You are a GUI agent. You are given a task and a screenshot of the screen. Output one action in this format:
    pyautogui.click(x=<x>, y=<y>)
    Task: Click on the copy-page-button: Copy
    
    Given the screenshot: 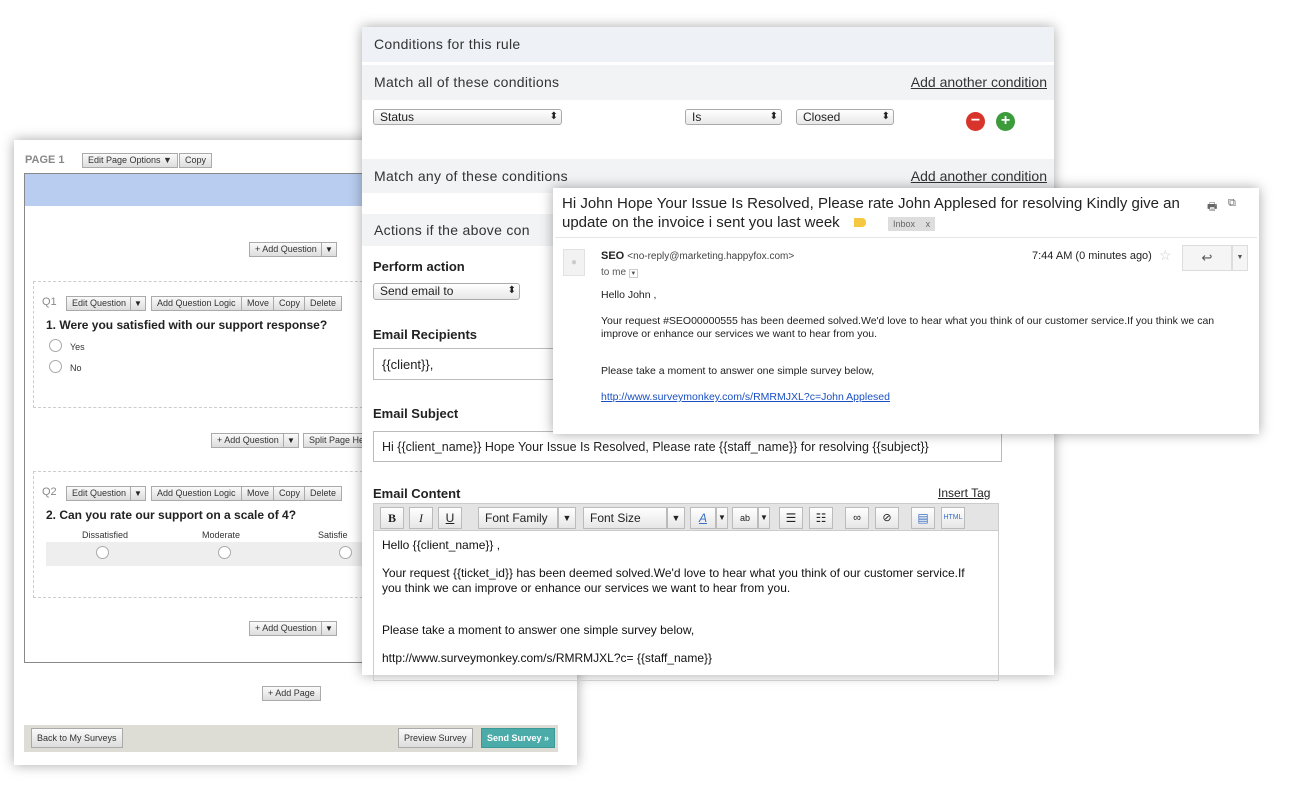 What is the action you would take?
    pyautogui.click(x=196, y=160)
    